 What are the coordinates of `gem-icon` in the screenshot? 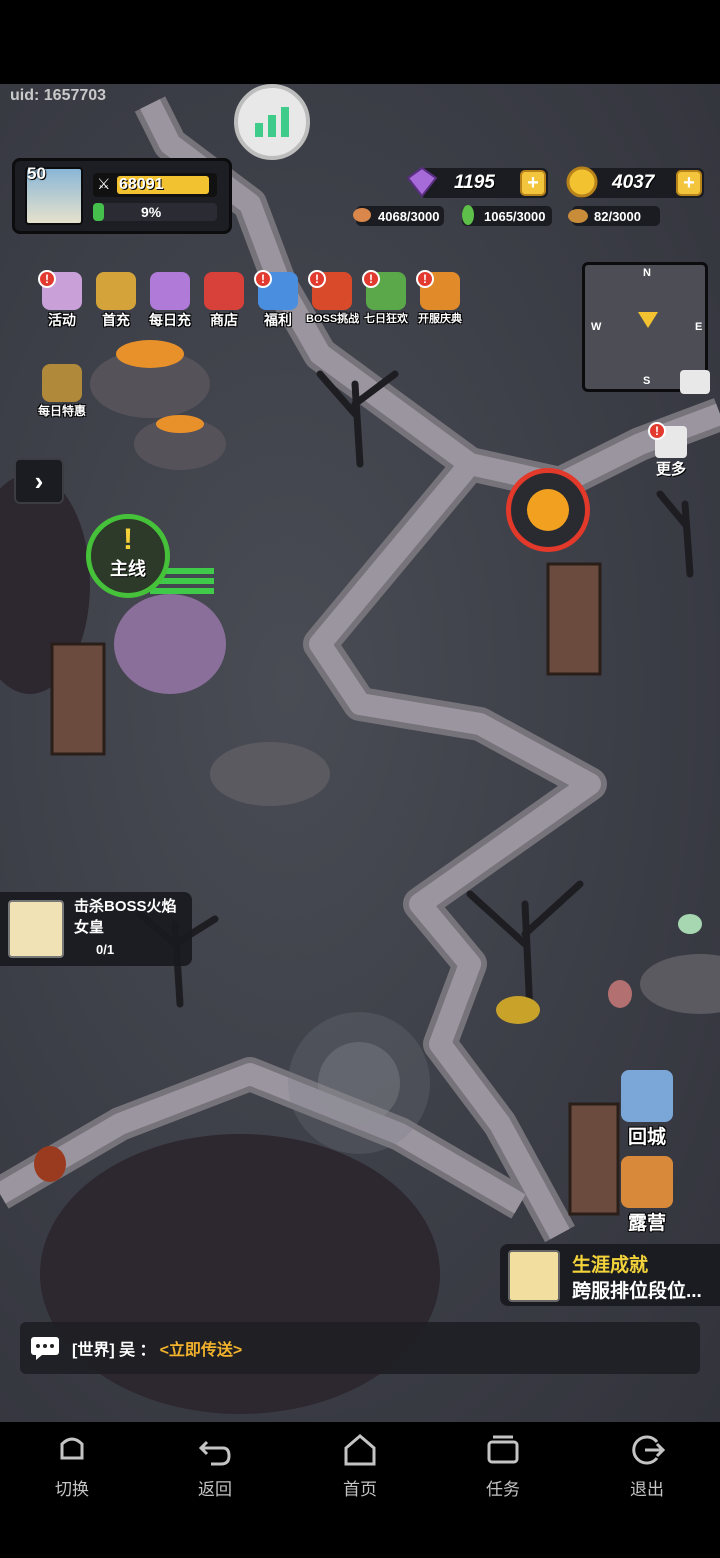 It's located at (422, 182).